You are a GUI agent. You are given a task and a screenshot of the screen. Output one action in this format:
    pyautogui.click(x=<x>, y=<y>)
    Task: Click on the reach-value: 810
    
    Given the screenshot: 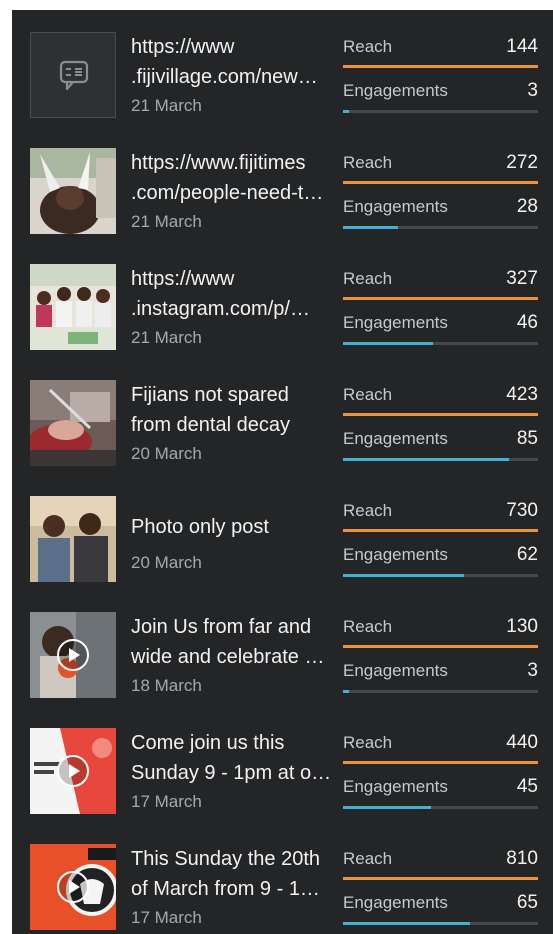 What is the action you would take?
    pyautogui.click(x=522, y=858)
    